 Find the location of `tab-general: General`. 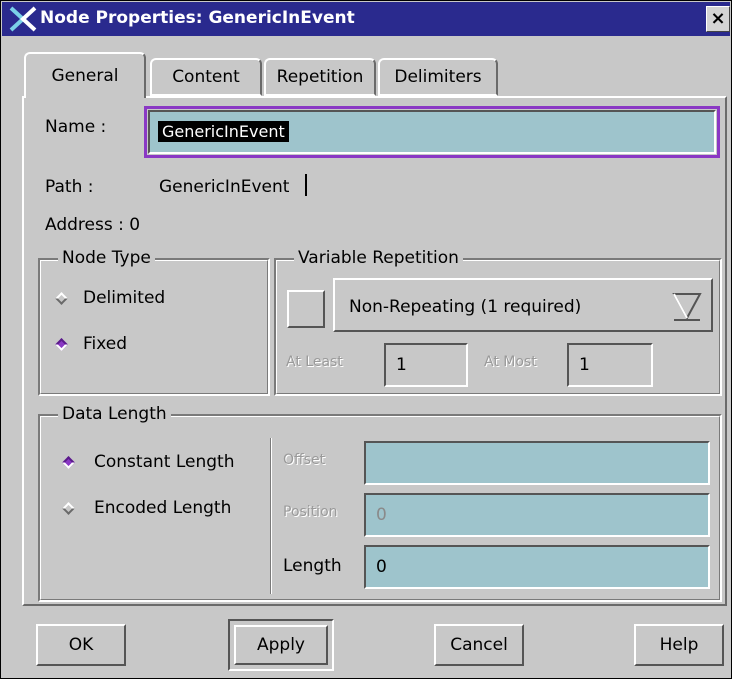

tab-general: General is located at coordinates (85, 75).